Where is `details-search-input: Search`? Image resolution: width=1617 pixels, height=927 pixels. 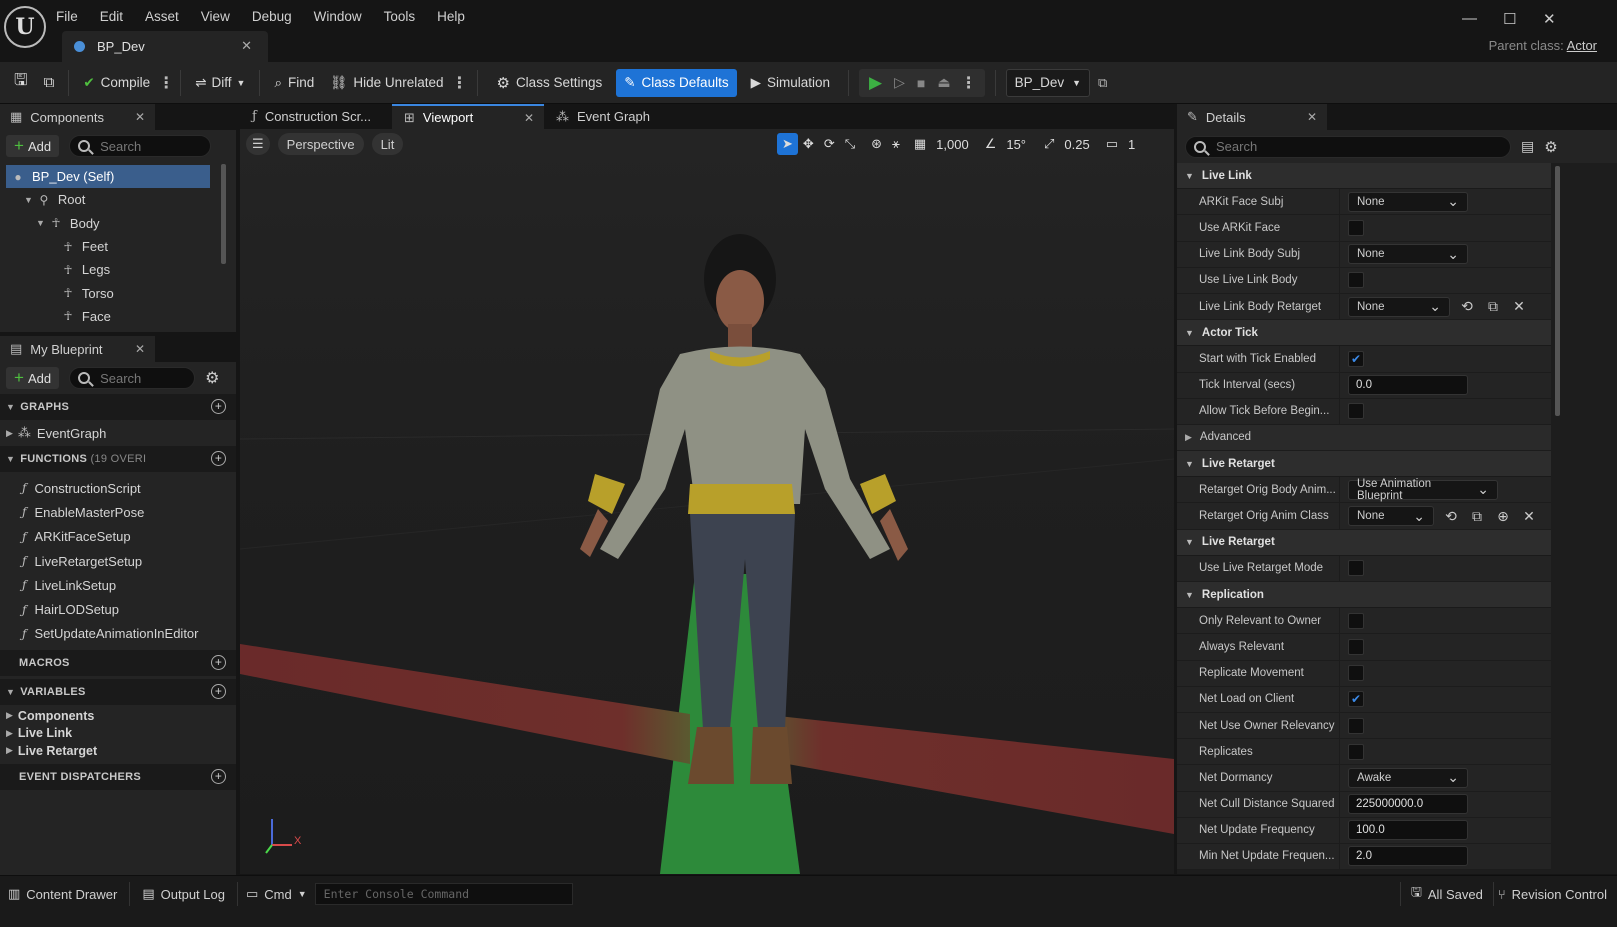 details-search-input: Search is located at coordinates (1348, 146).